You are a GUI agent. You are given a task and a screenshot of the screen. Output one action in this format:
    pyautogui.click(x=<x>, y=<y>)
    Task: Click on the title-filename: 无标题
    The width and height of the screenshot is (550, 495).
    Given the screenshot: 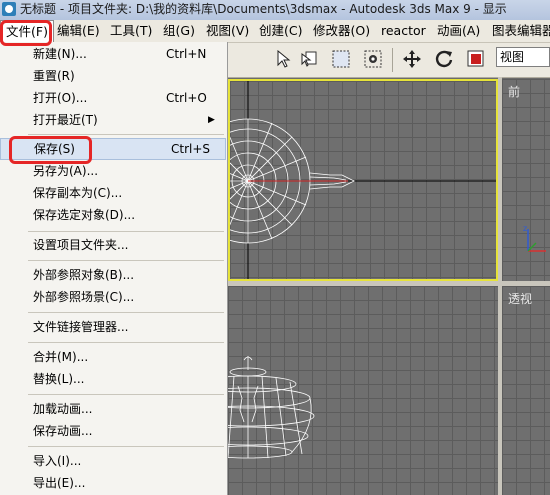 What is the action you would take?
    pyautogui.click(x=38, y=9)
    